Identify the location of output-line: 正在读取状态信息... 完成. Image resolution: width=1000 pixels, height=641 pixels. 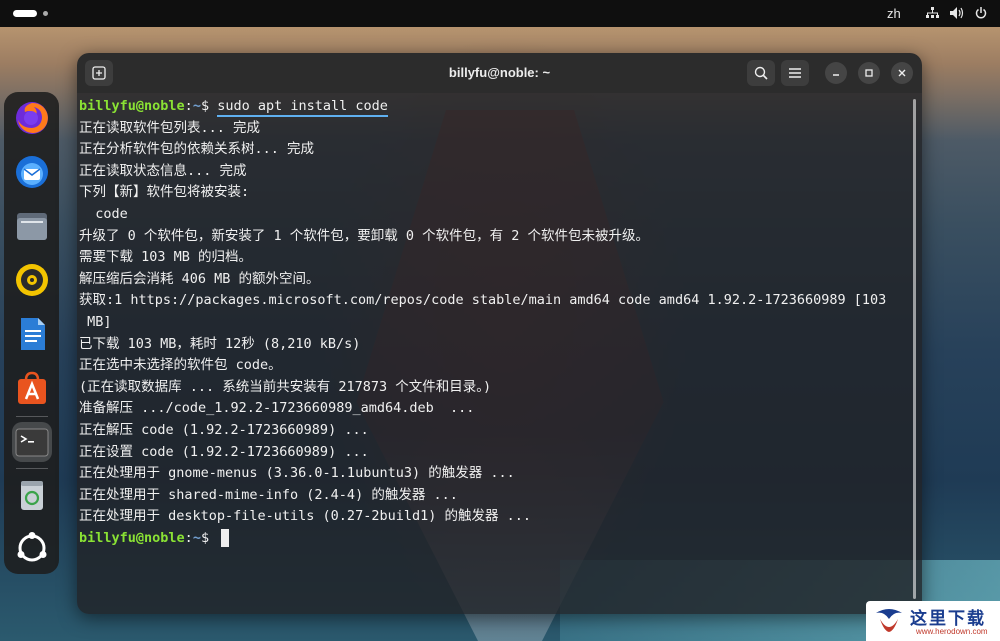
(163, 170).